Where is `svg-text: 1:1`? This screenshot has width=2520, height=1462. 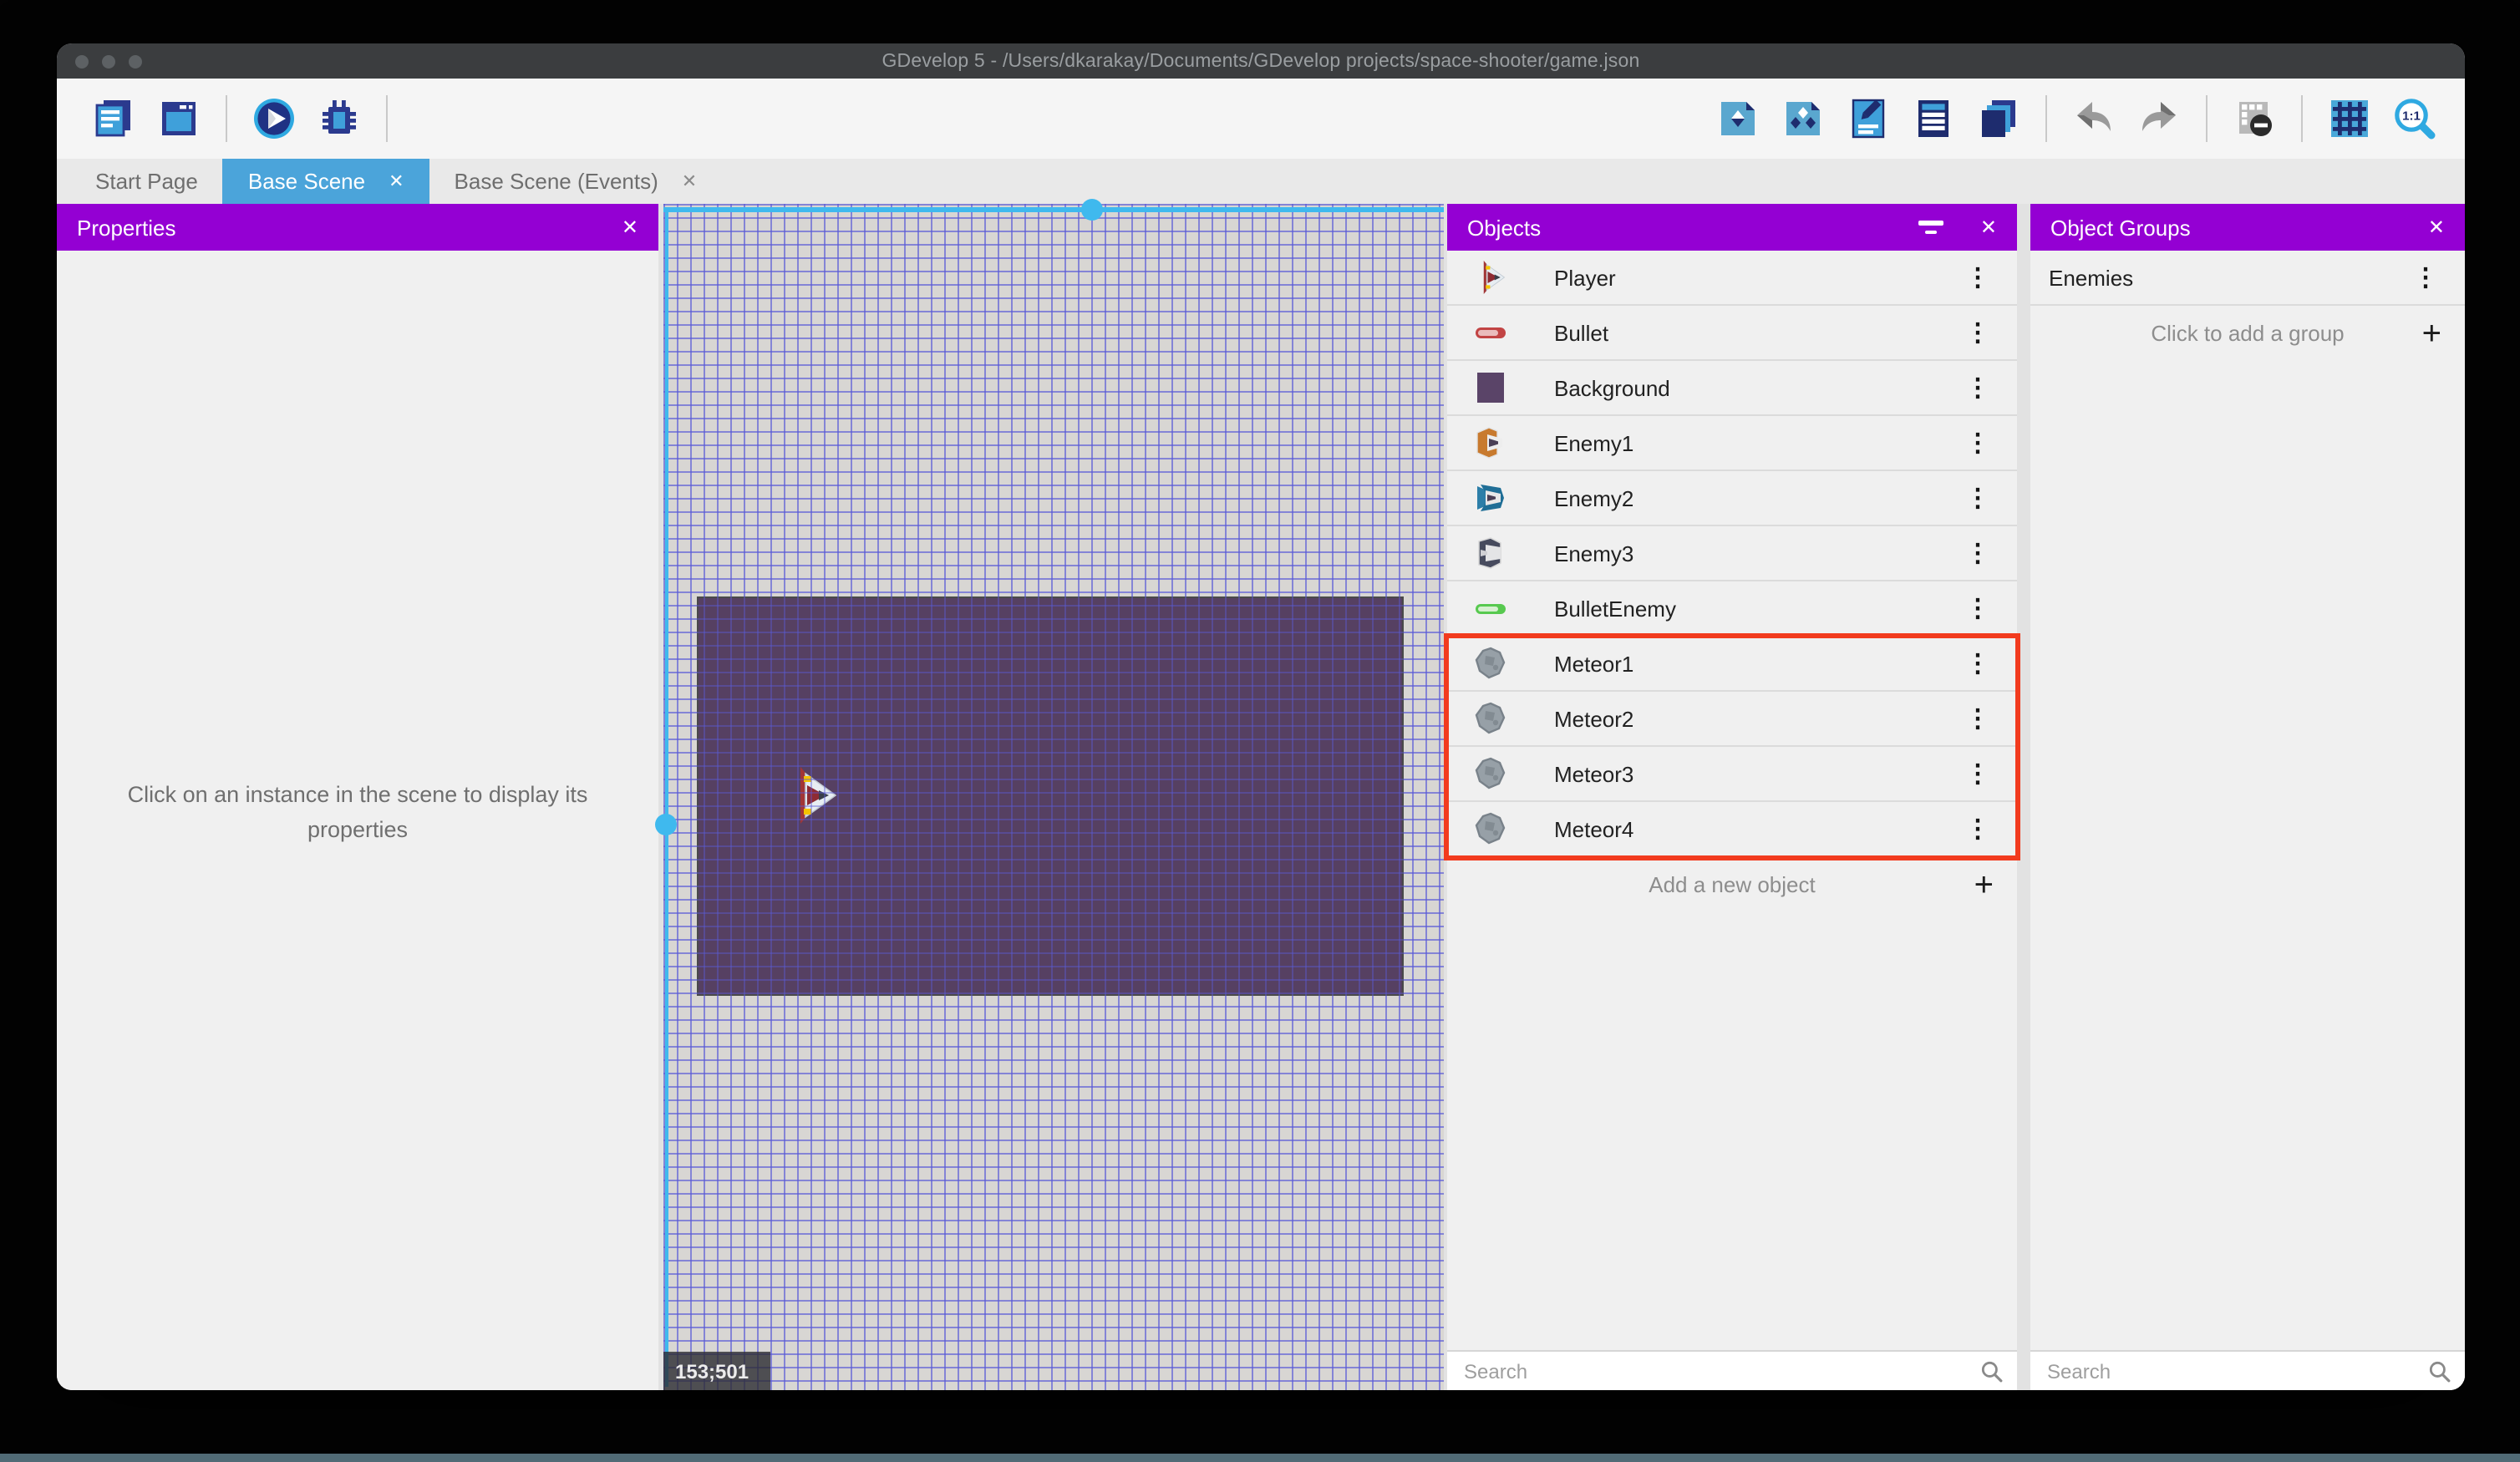 svg-text: 1:1 is located at coordinates (2411, 116).